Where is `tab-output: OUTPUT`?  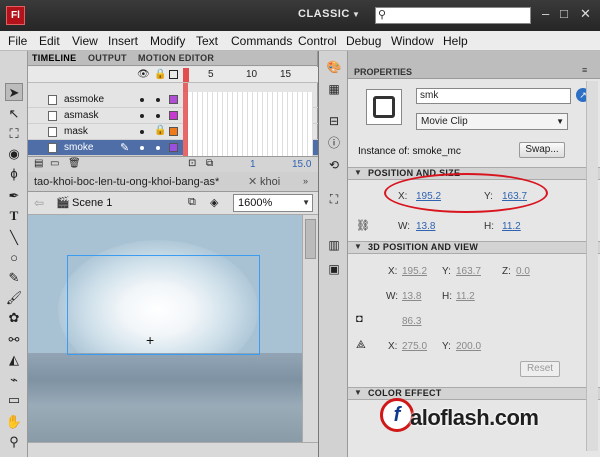 tab-output: OUTPUT is located at coordinates (107, 58).